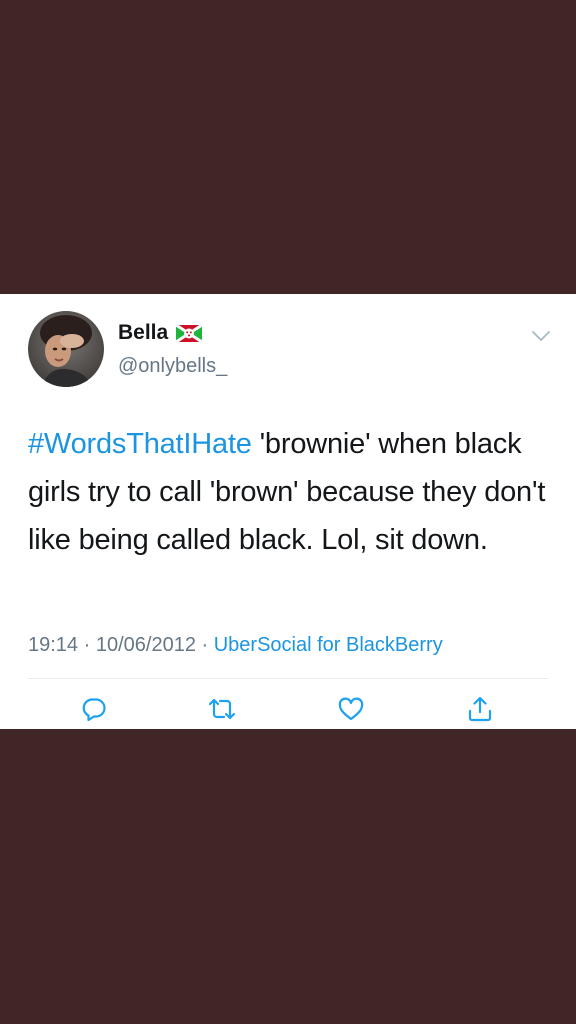 Image resolution: width=576 pixels, height=1024 pixels. What do you see at coordinates (146, 645) in the screenshot?
I see `tweet-date: 10/06/2012` at bounding box center [146, 645].